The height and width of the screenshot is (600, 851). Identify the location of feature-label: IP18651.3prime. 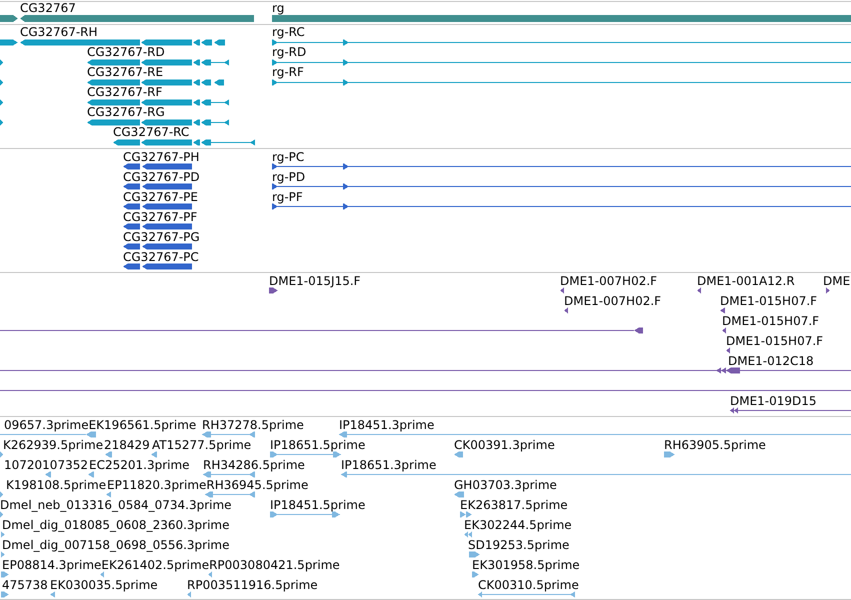
(388, 465).